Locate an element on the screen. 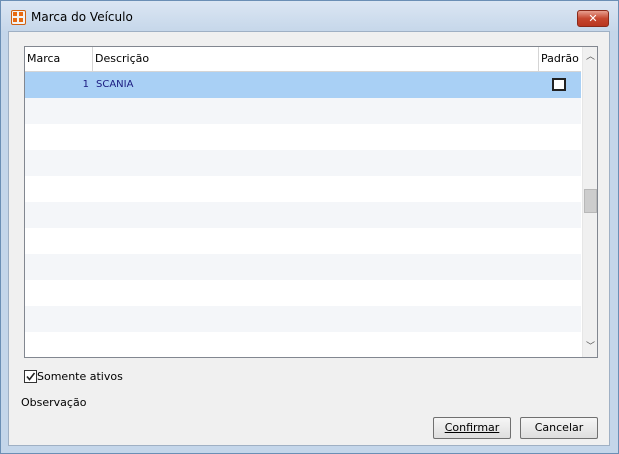 Image resolution: width=619 pixels, height=454 pixels. confirm-button-label: Confirmar is located at coordinates (472, 427).